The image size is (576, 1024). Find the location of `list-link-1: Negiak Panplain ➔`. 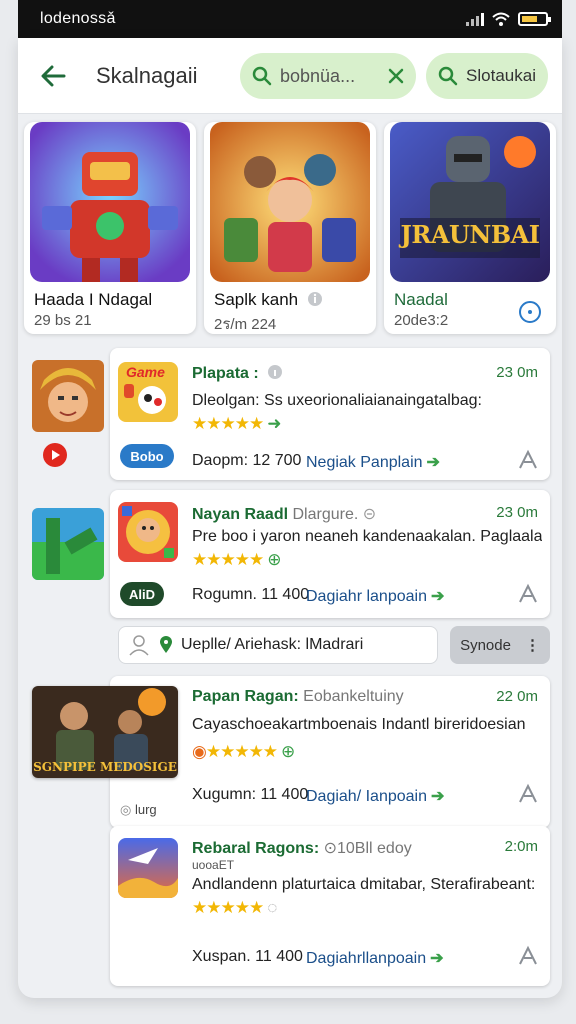

list-link-1: Negiak Panplain ➔ is located at coordinates (373, 462).